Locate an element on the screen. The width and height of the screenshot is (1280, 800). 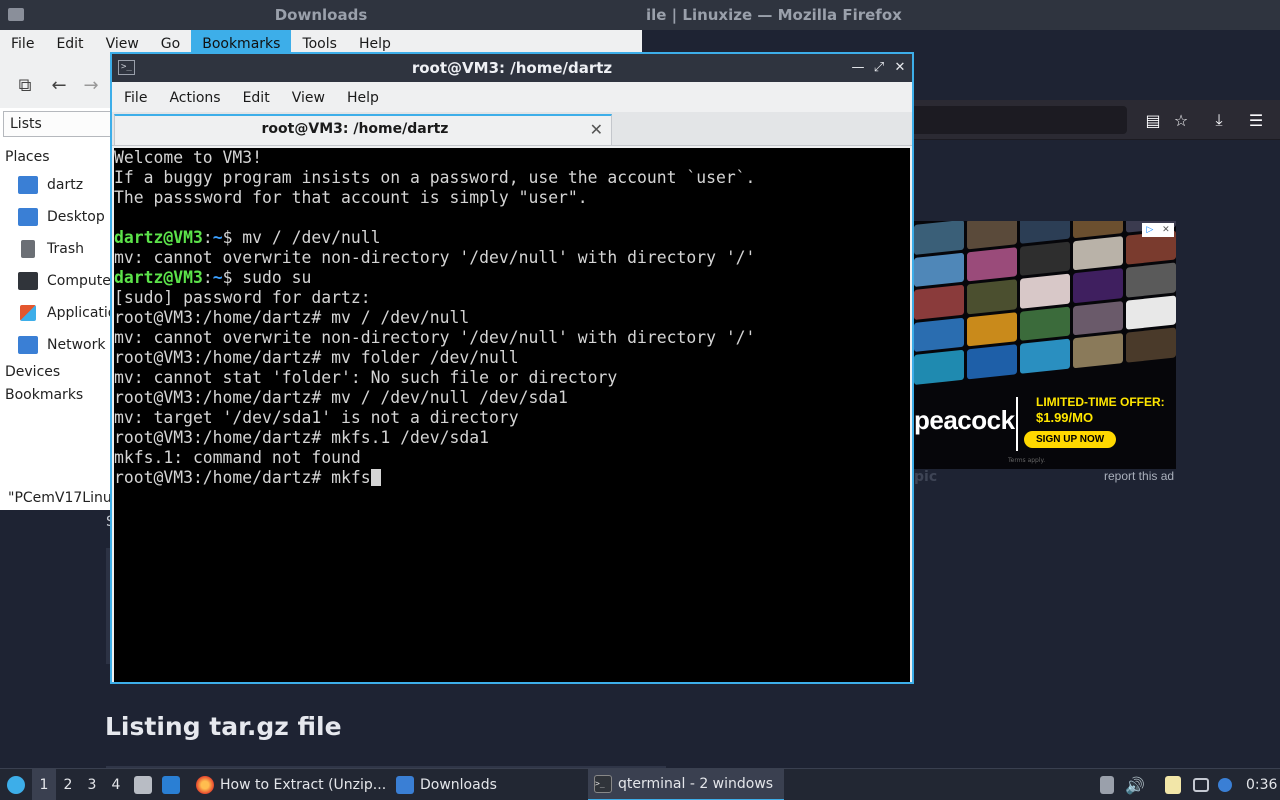
forward-arrow-icon: → is located at coordinates (91, 85).